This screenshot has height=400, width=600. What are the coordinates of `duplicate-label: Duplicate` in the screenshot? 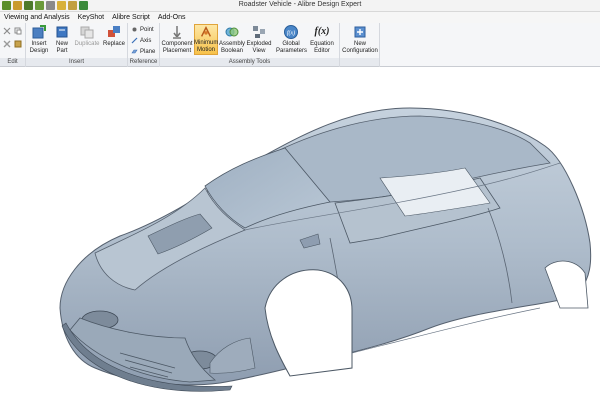 It's located at (87, 44).